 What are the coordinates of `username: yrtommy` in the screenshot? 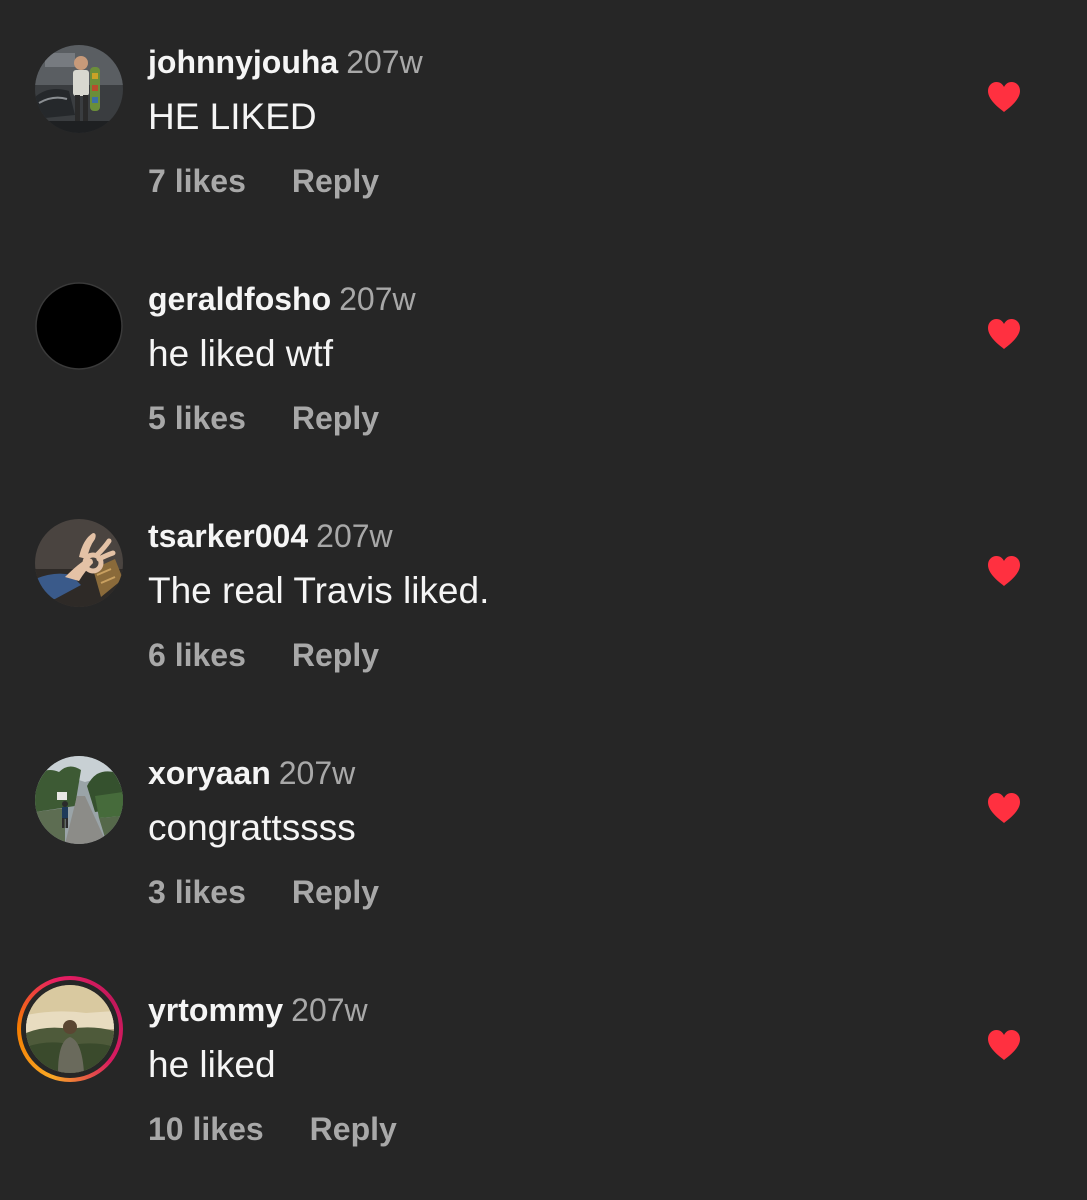 It's located at (215, 1010).